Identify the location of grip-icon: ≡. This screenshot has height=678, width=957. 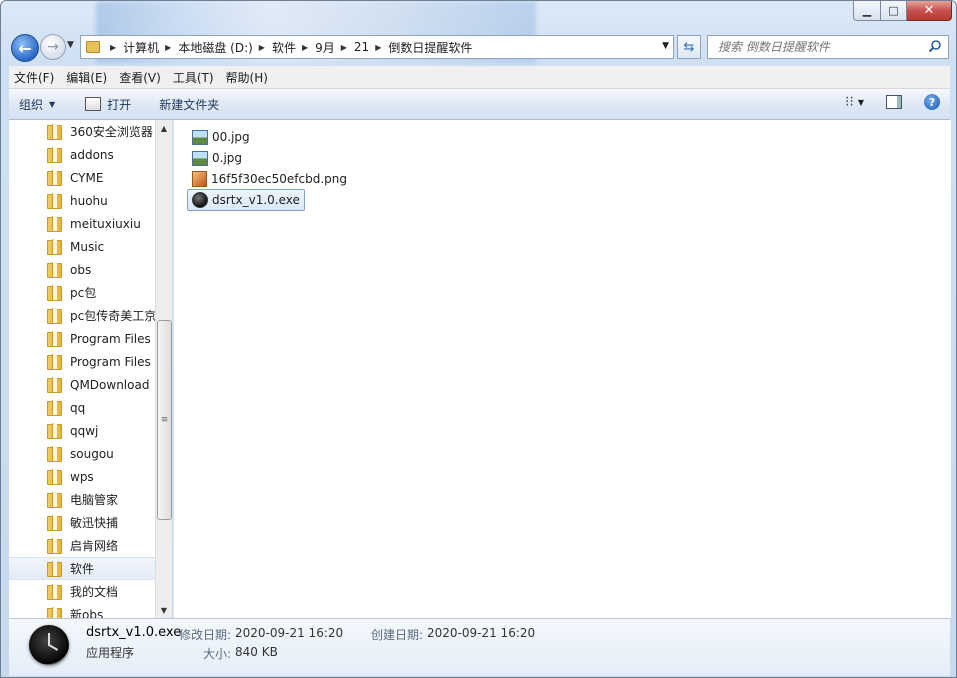
(164, 420).